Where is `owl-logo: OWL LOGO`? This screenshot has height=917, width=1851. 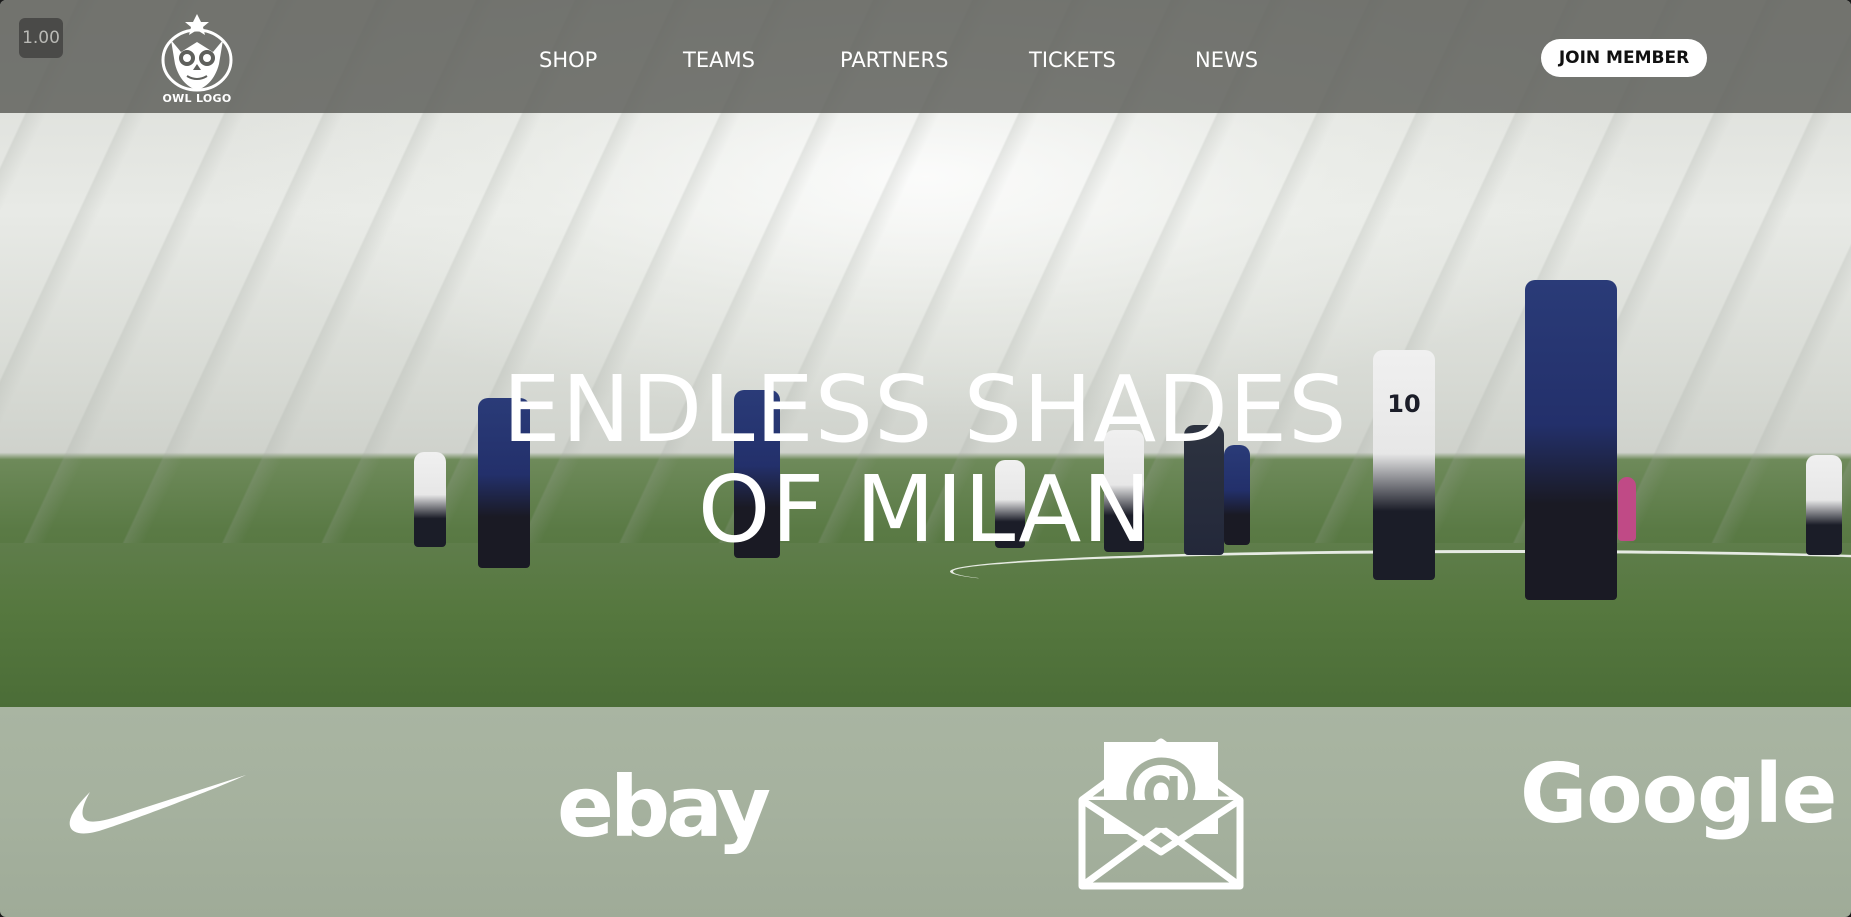
owl-logo: OWL LOGO is located at coordinates (197, 59).